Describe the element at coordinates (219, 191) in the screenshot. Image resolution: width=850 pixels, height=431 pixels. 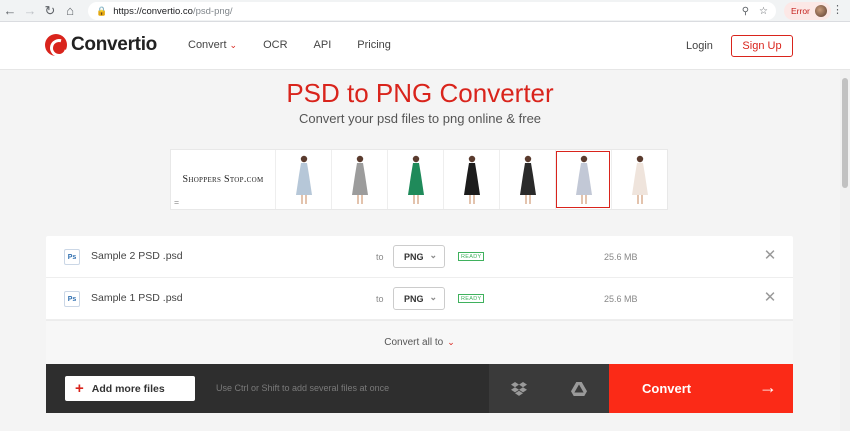
I see `ad-brand-logo: Shoppers Stop.com =` at that location.